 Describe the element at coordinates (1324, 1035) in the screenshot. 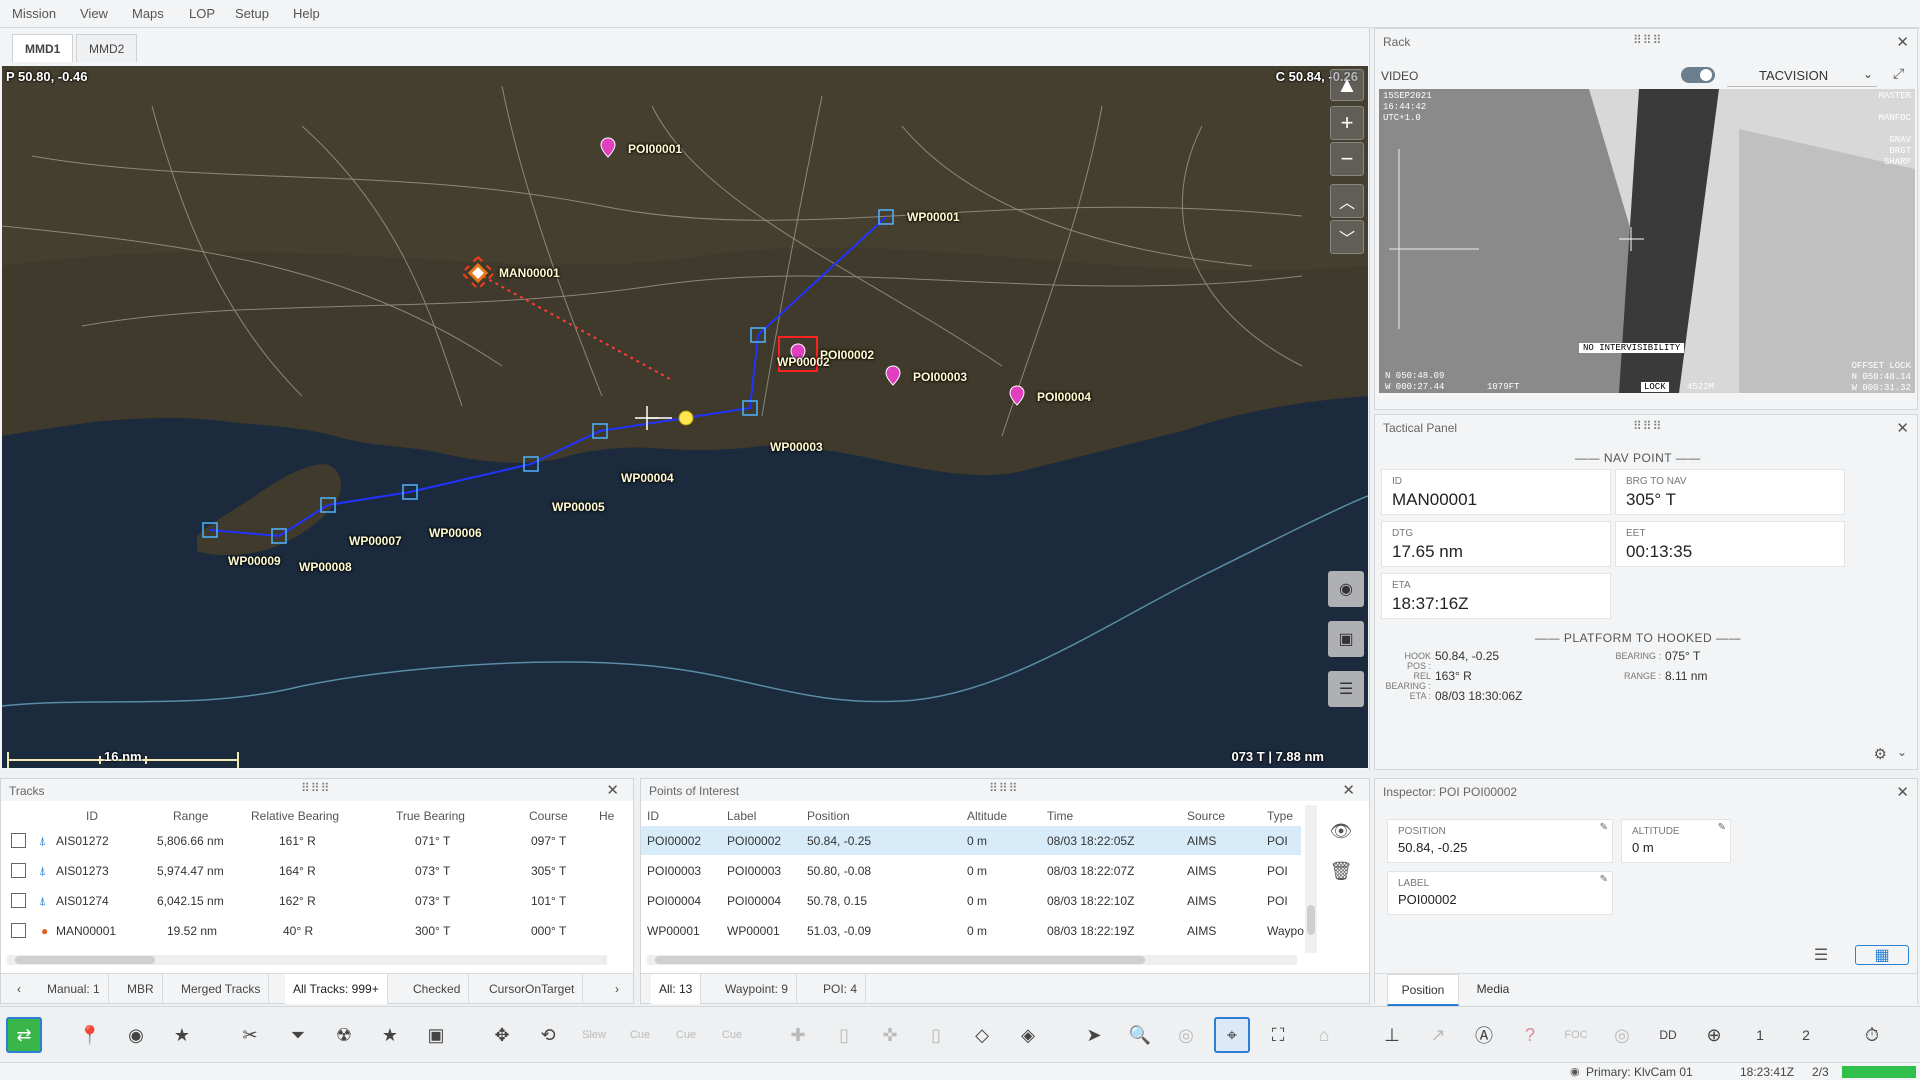

I see `frame-icon: ⌂` at that location.